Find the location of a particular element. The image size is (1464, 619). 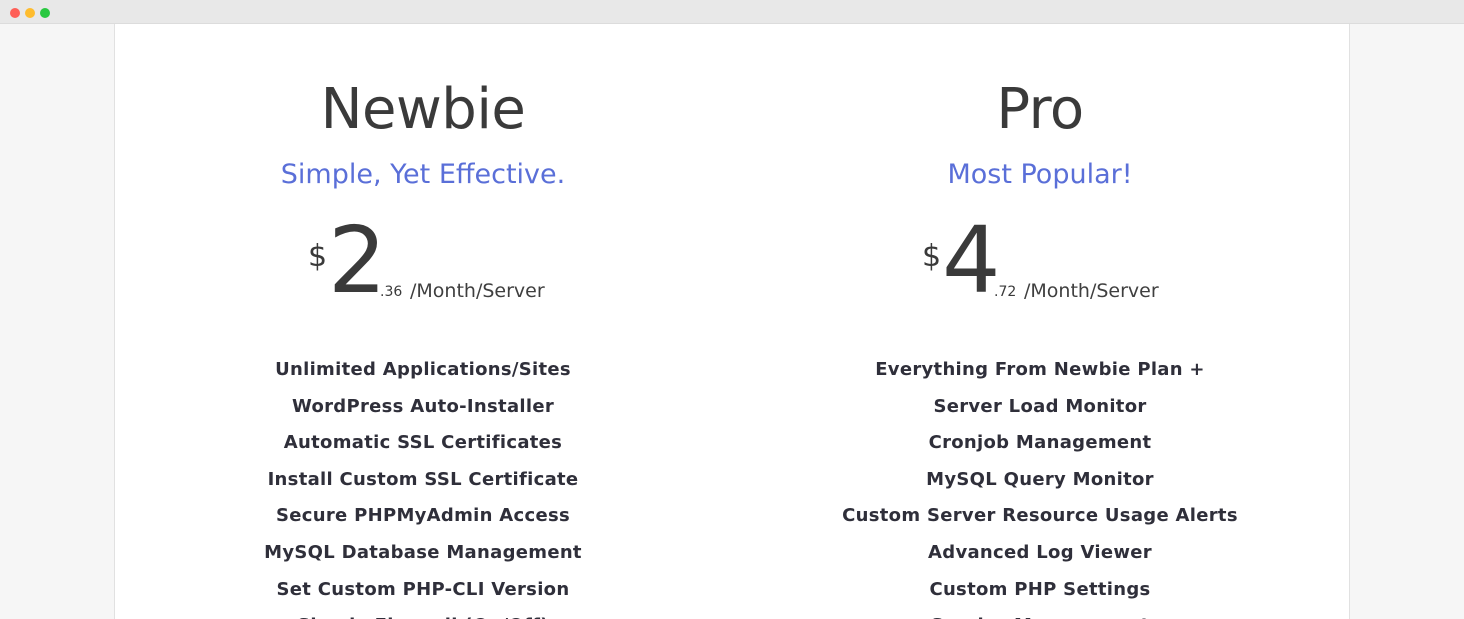

minimize-window-button is located at coordinates (30, 13).